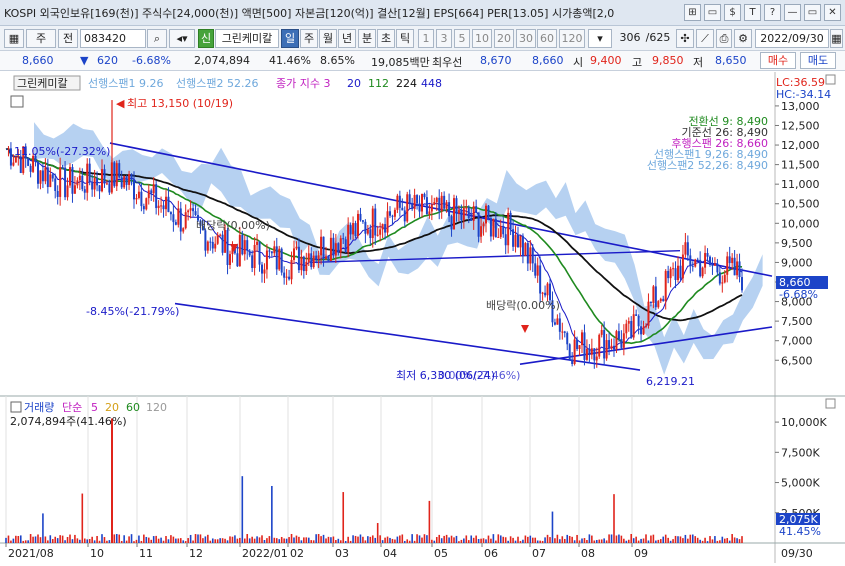 The height and width of the screenshot is (566, 845). I want to click on interval-custom: ▾, so click(600, 38).